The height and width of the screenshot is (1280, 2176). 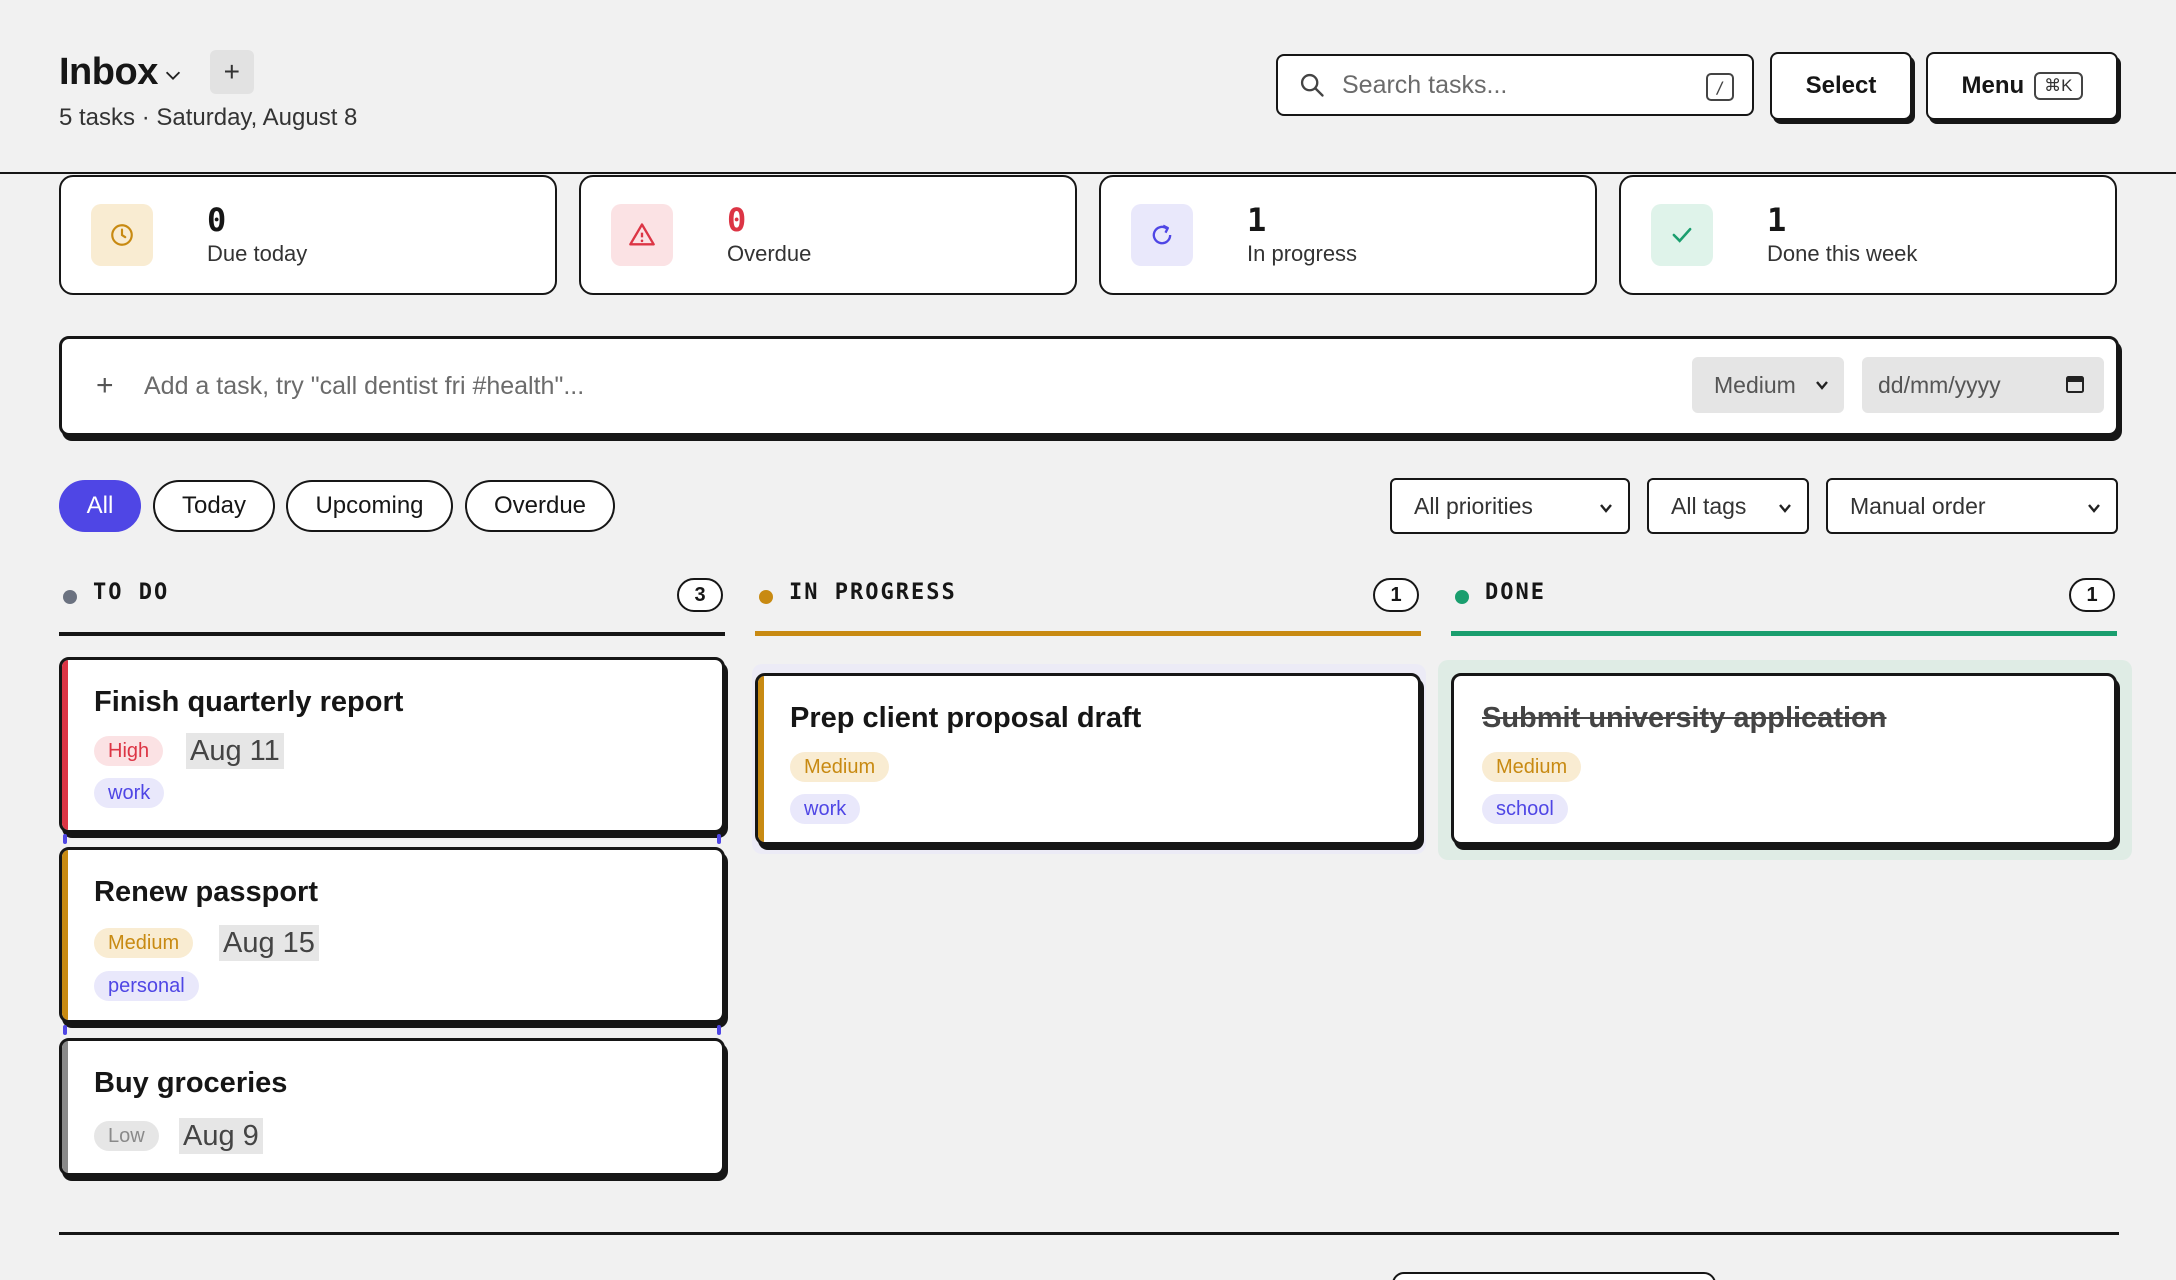 What do you see at coordinates (2058, 86) in the screenshot?
I see `menu-shortcut-badge: ⌘K` at bounding box center [2058, 86].